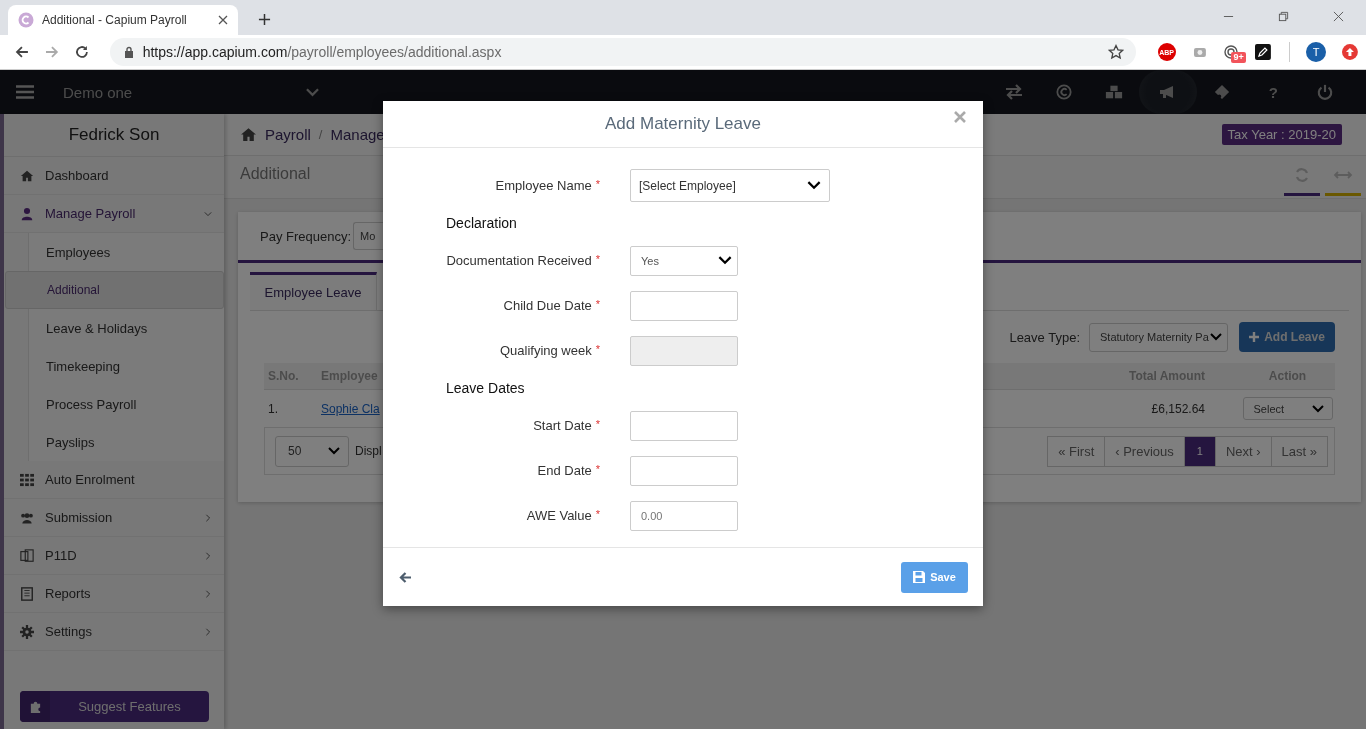 This screenshot has width=1366, height=729. I want to click on tab-title: Additional - Capium Payroll, so click(115, 20).